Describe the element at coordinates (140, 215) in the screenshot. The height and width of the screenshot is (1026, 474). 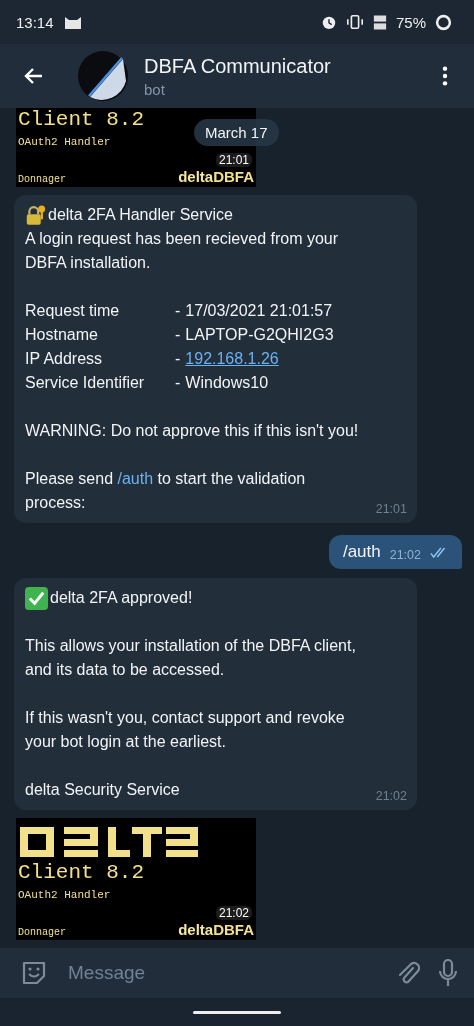
I see `message-title: delta 2FA Handler Service` at that location.